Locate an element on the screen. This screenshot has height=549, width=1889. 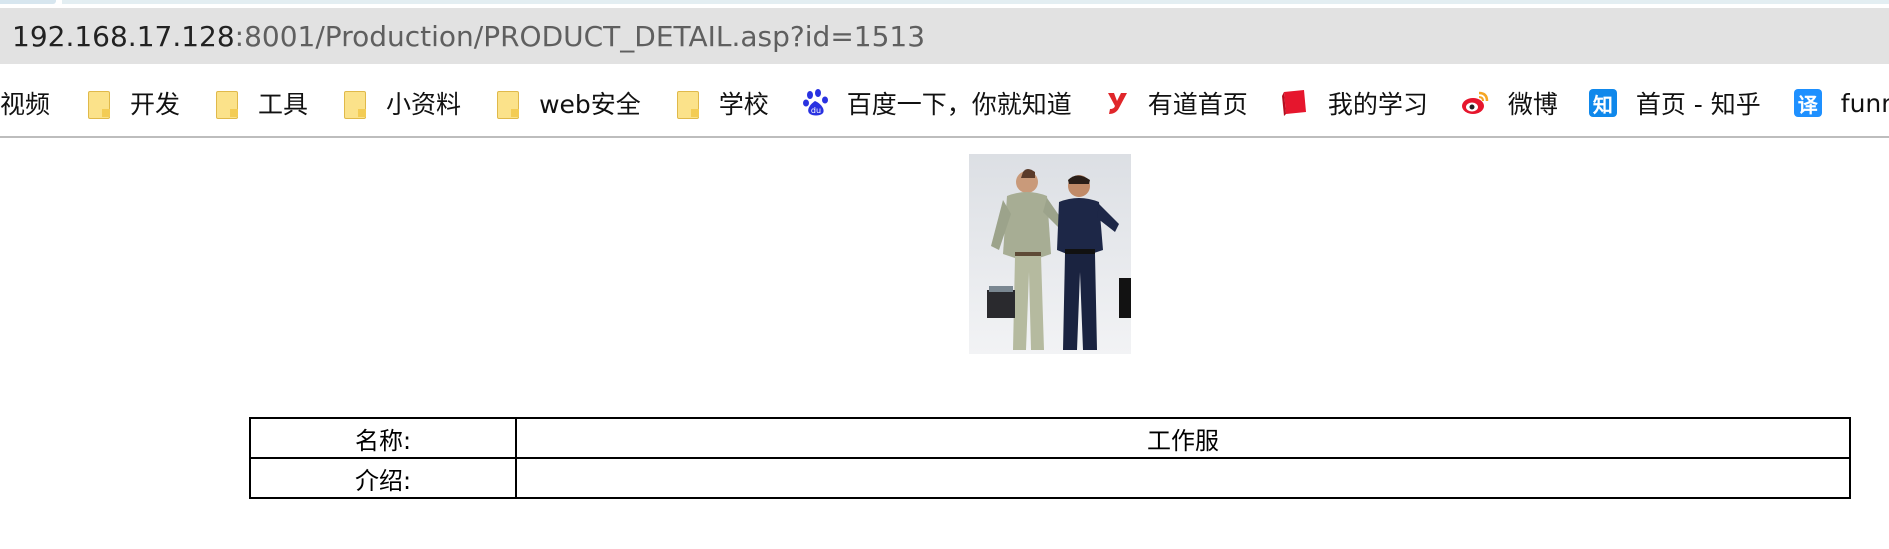
bookmark-label: 我的学习 is located at coordinates (1377, 104).